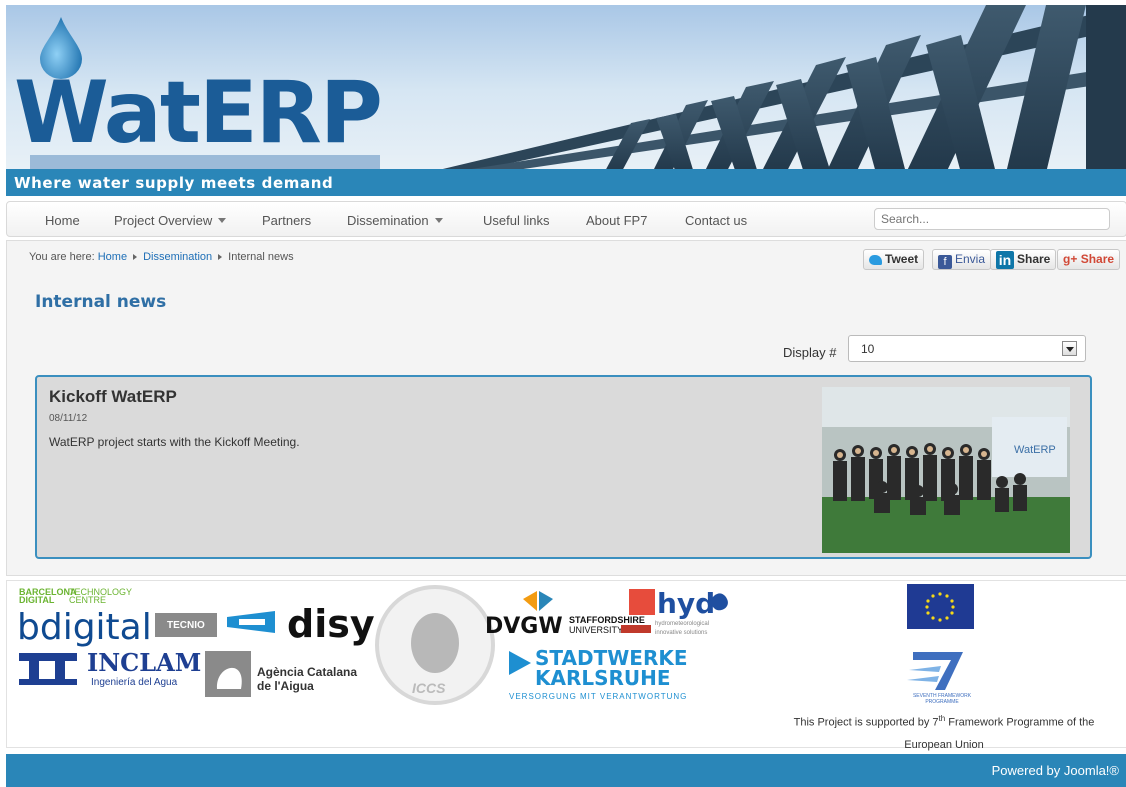  What do you see at coordinates (776, 89) in the screenshot?
I see `header-bridge-image` at bounding box center [776, 89].